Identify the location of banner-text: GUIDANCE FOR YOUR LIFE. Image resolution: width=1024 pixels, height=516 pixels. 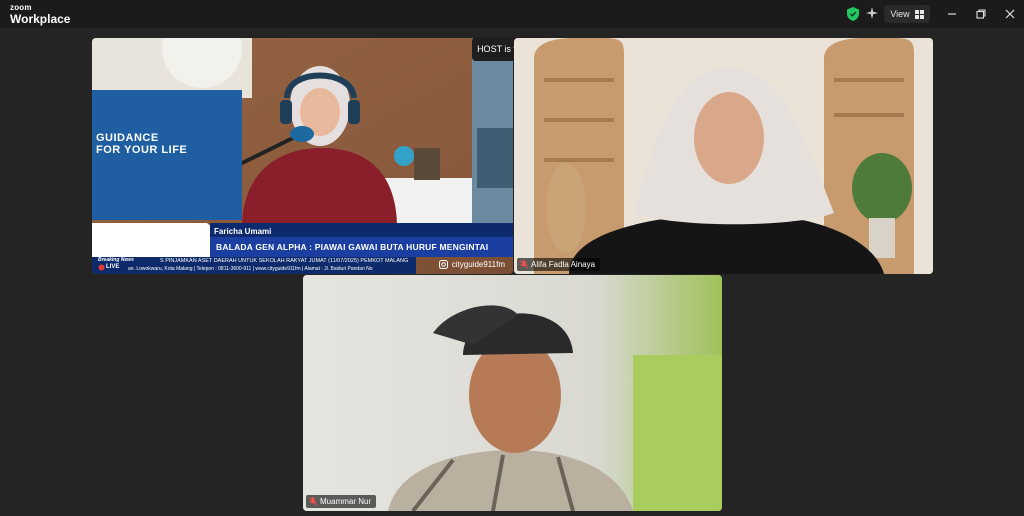
(141, 144).